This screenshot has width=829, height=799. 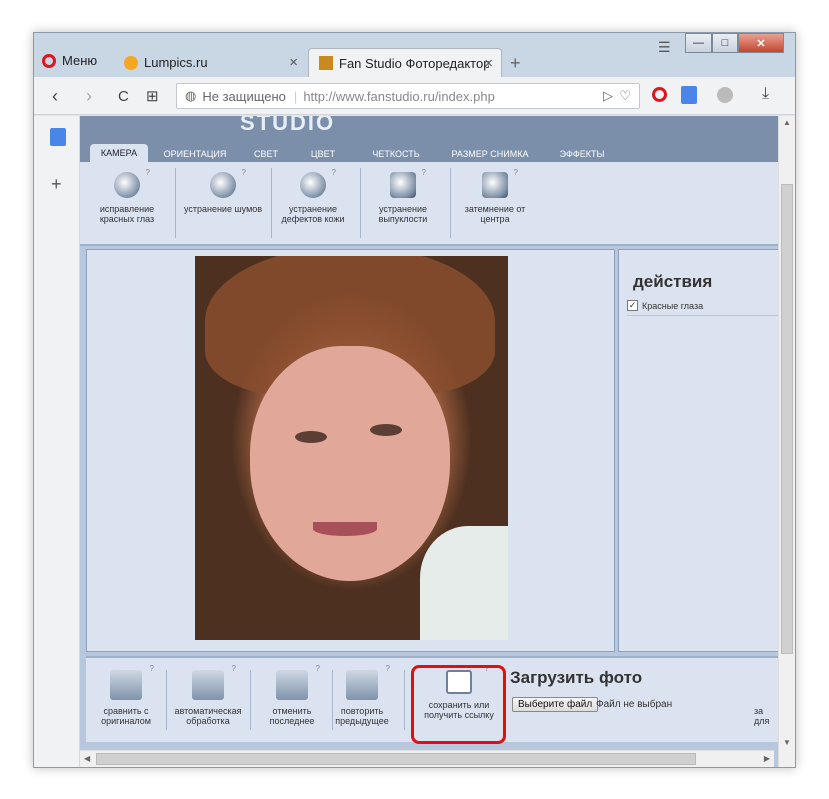 What do you see at coordinates (176, 62) in the screenshot?
I see `tab-label: Lumpics.ru` at bounding box center [176, 62].